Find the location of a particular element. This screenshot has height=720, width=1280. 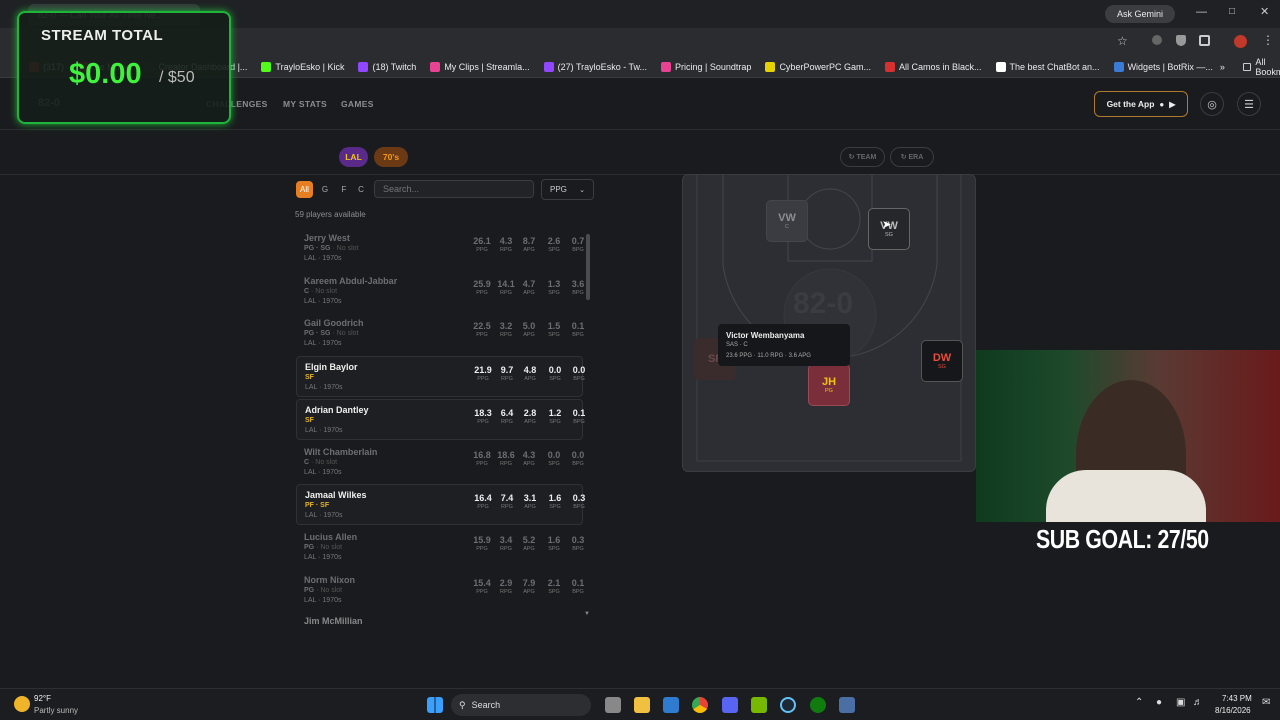

bookmark-item: Pricing | Soundtrap is located at coordinates (706, 66).